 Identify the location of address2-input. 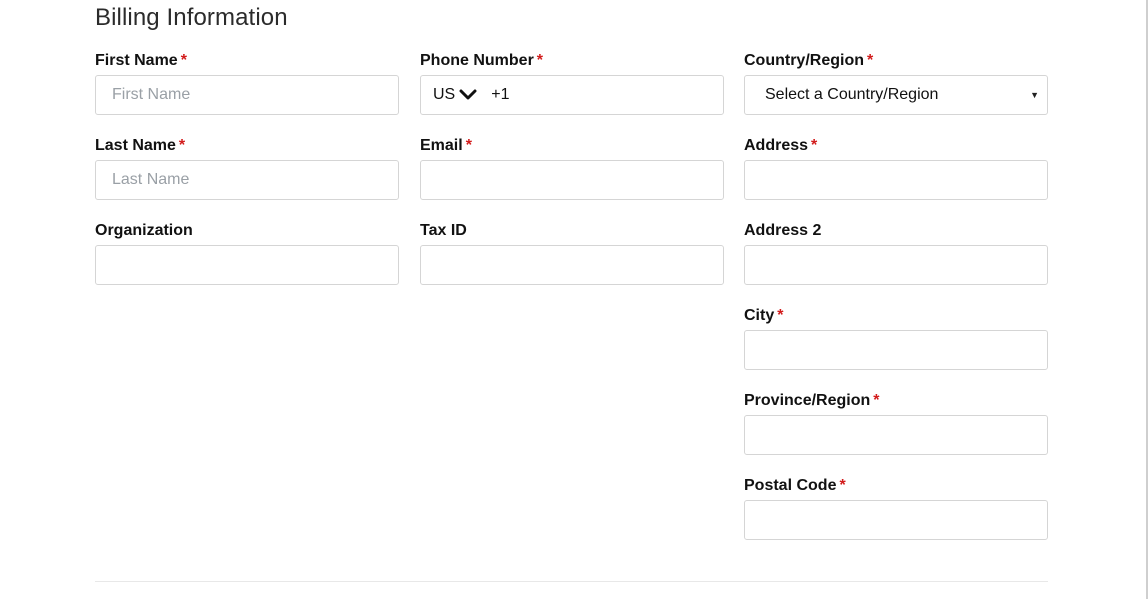
(896, 265).